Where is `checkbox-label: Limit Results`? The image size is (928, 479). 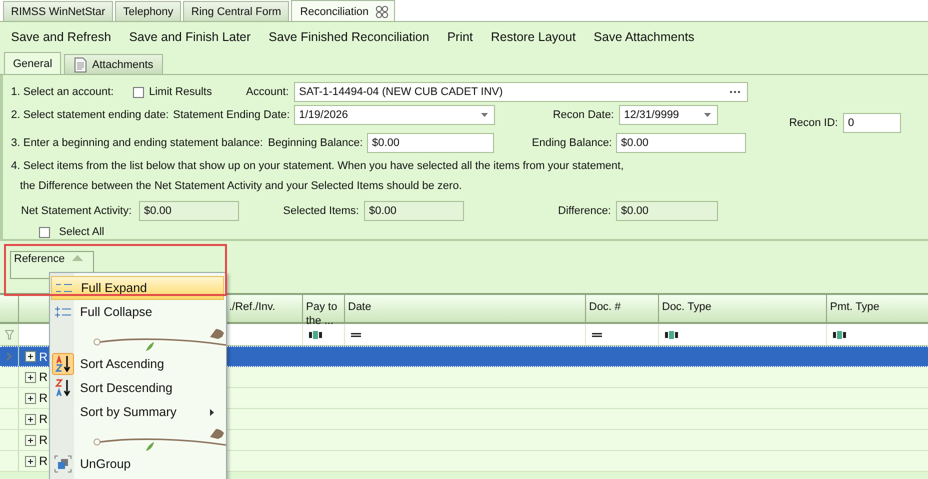 checkbox-label: Limit Results is located at coordinates (181, 92).